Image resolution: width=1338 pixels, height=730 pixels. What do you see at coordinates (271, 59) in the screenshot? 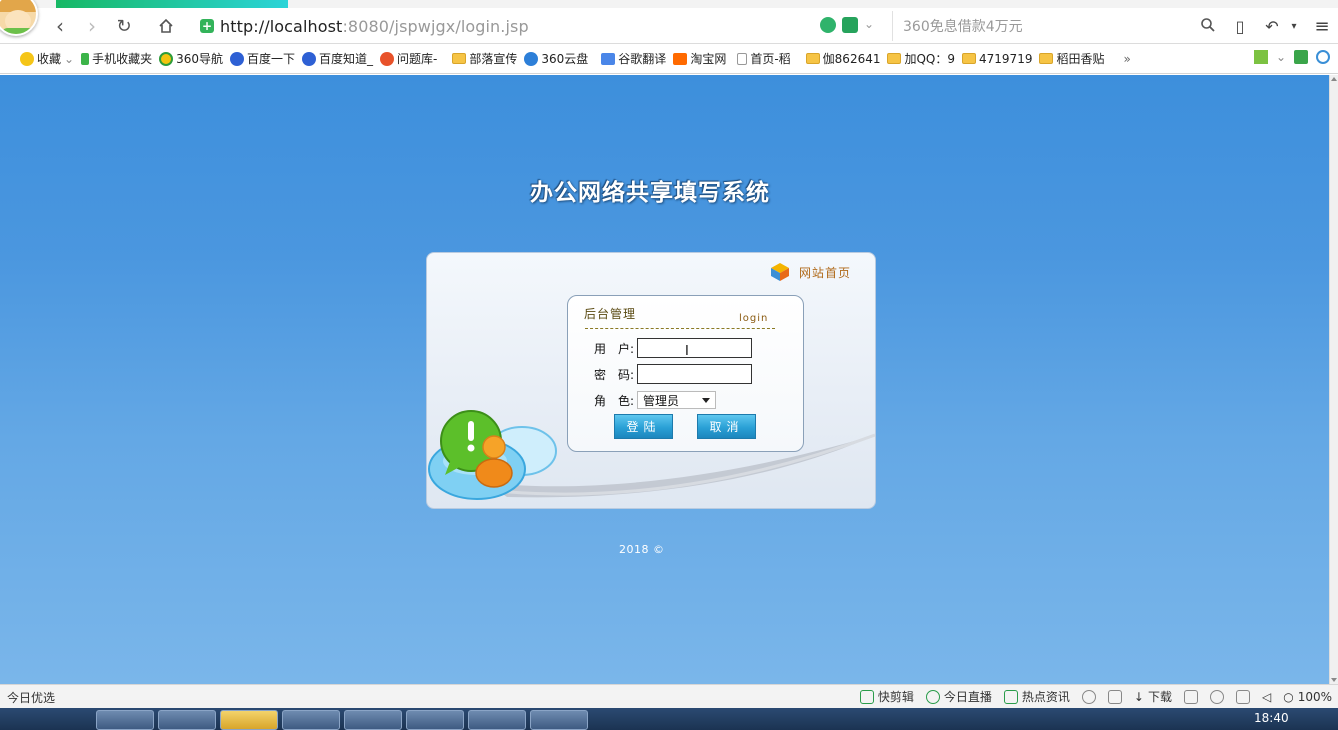
I see `bookmark-label: 百度一下` at bounding box center [271, 59].